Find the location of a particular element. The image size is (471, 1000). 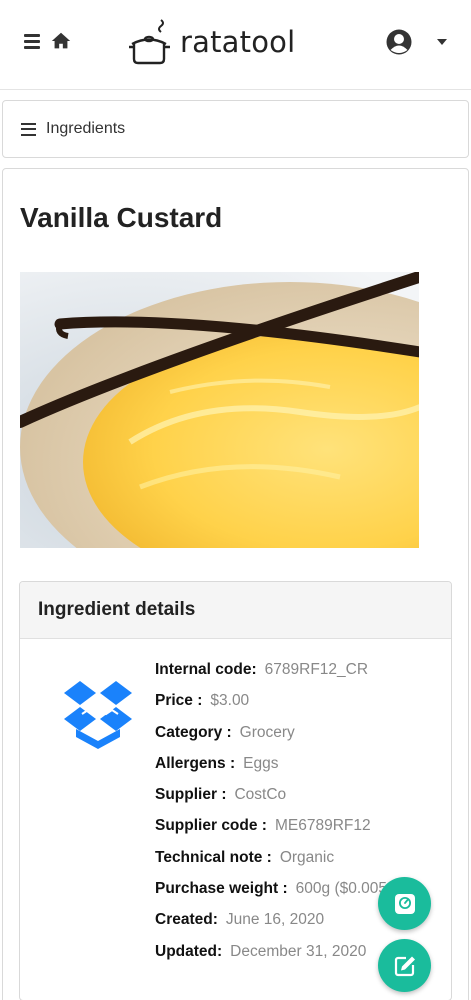

home-icon is located at coordinates (61, 41).